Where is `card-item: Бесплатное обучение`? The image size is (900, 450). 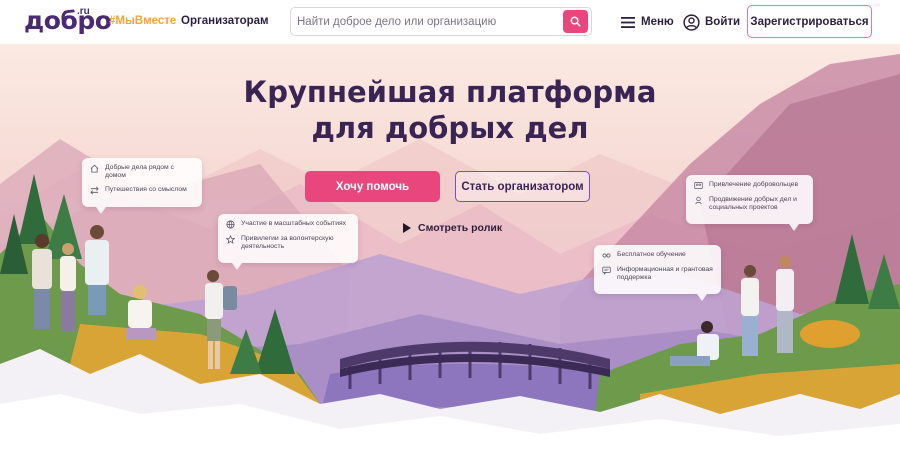
card-item: Бесплатное обучение is located at coordinates (657, 255).